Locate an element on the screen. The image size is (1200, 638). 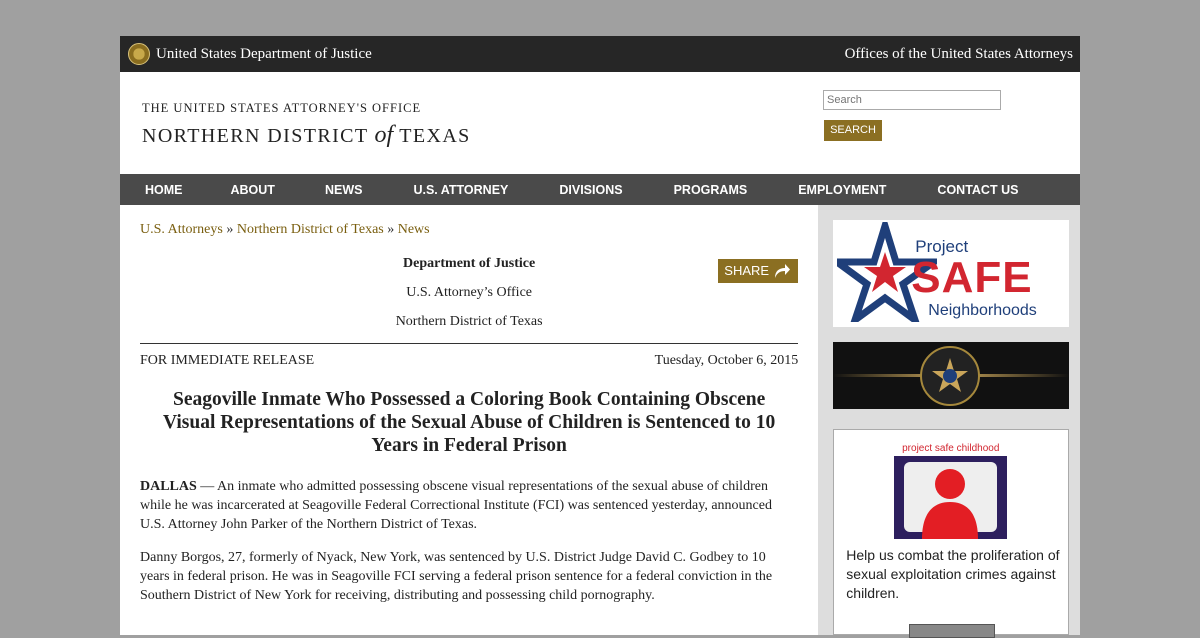
share-button: SHARE is located at coordinates (758, 271).